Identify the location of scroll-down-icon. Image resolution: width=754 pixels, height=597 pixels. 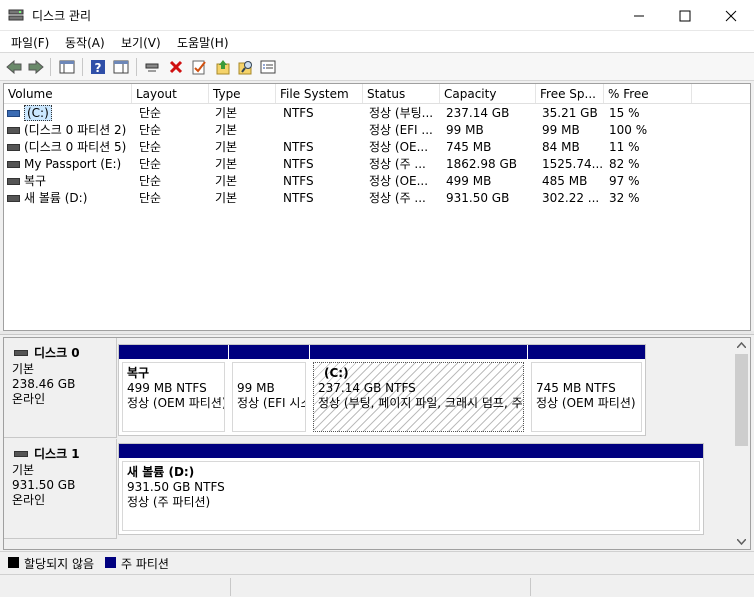
(741, 542).